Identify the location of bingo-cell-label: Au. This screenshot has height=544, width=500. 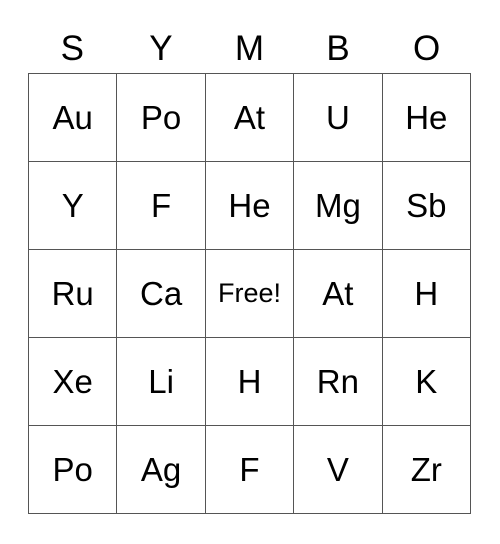
(72, 117).